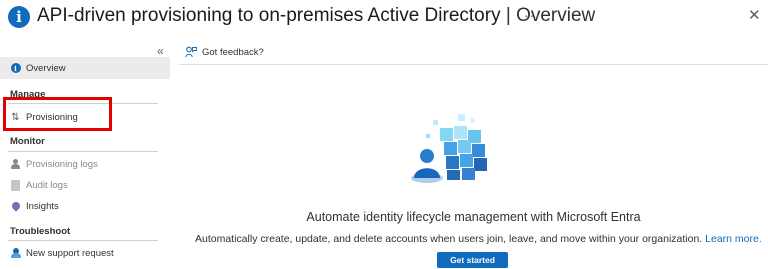 The height and width of the screenshot is (269, 768). Describe the element at coordinates (449, 148) in the screenshot. I see `provisioning-illustration` at that location.